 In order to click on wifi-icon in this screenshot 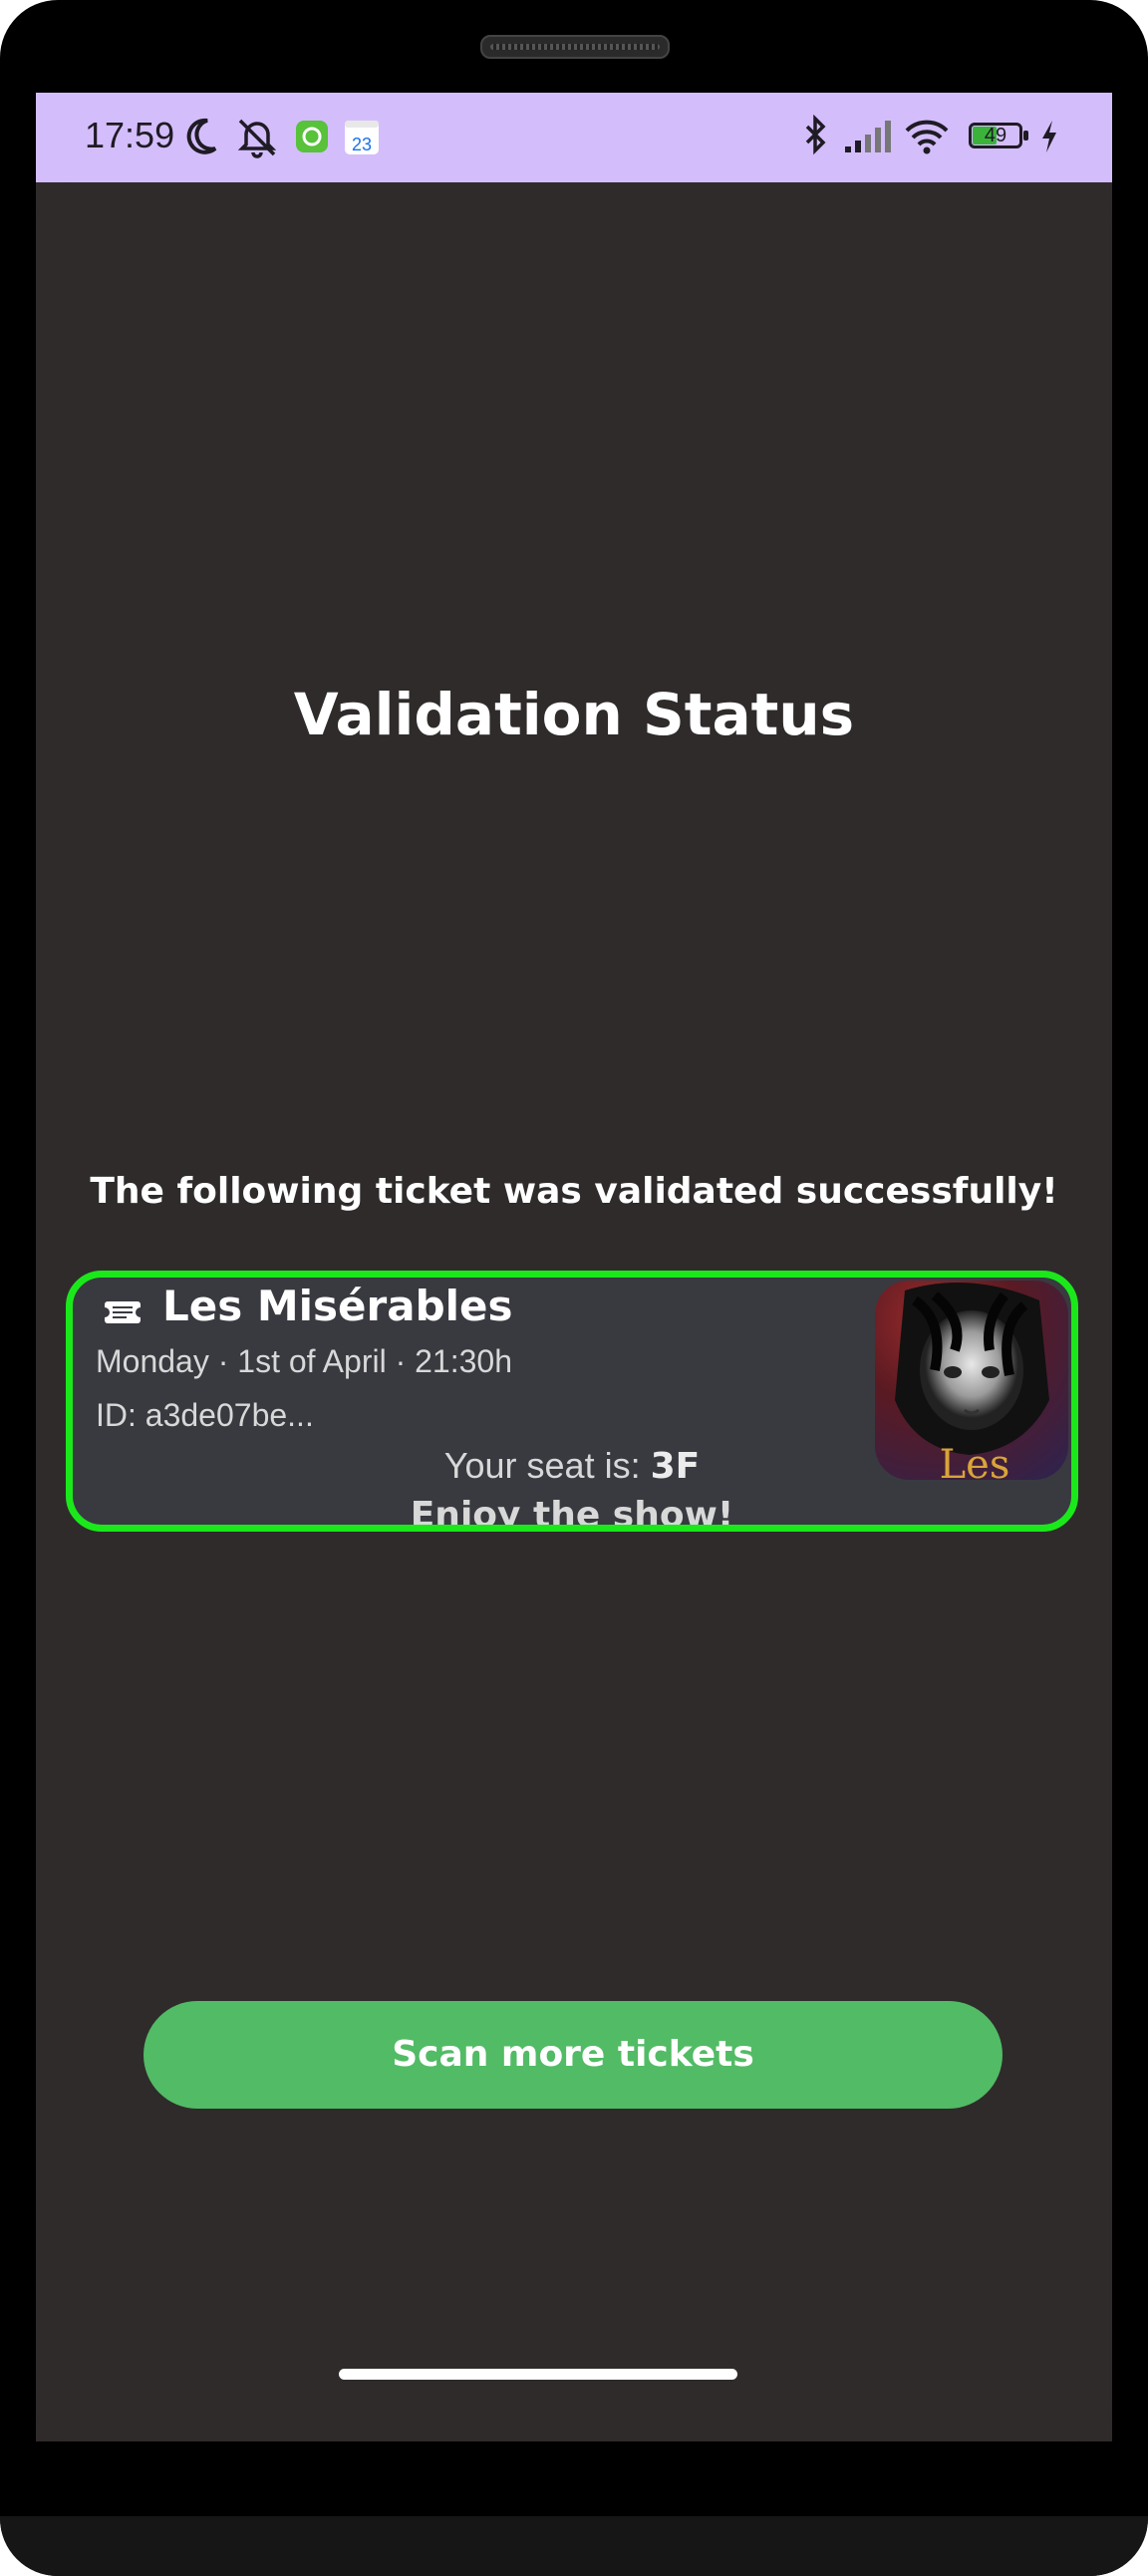, I will do `click(927, 137)`.